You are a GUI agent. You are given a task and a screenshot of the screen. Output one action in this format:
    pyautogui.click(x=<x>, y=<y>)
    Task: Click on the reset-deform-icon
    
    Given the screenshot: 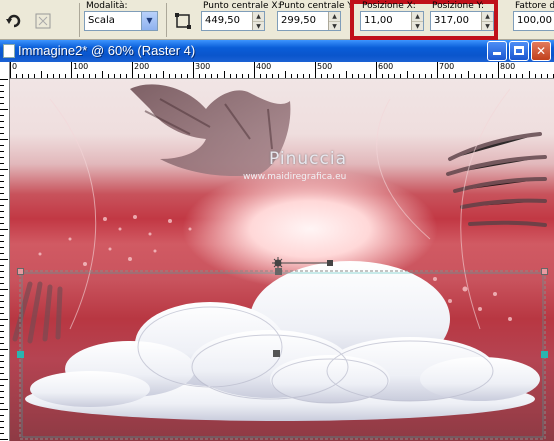 What is the action you would take?
    pyautogui.click(x=43, y=21)
    